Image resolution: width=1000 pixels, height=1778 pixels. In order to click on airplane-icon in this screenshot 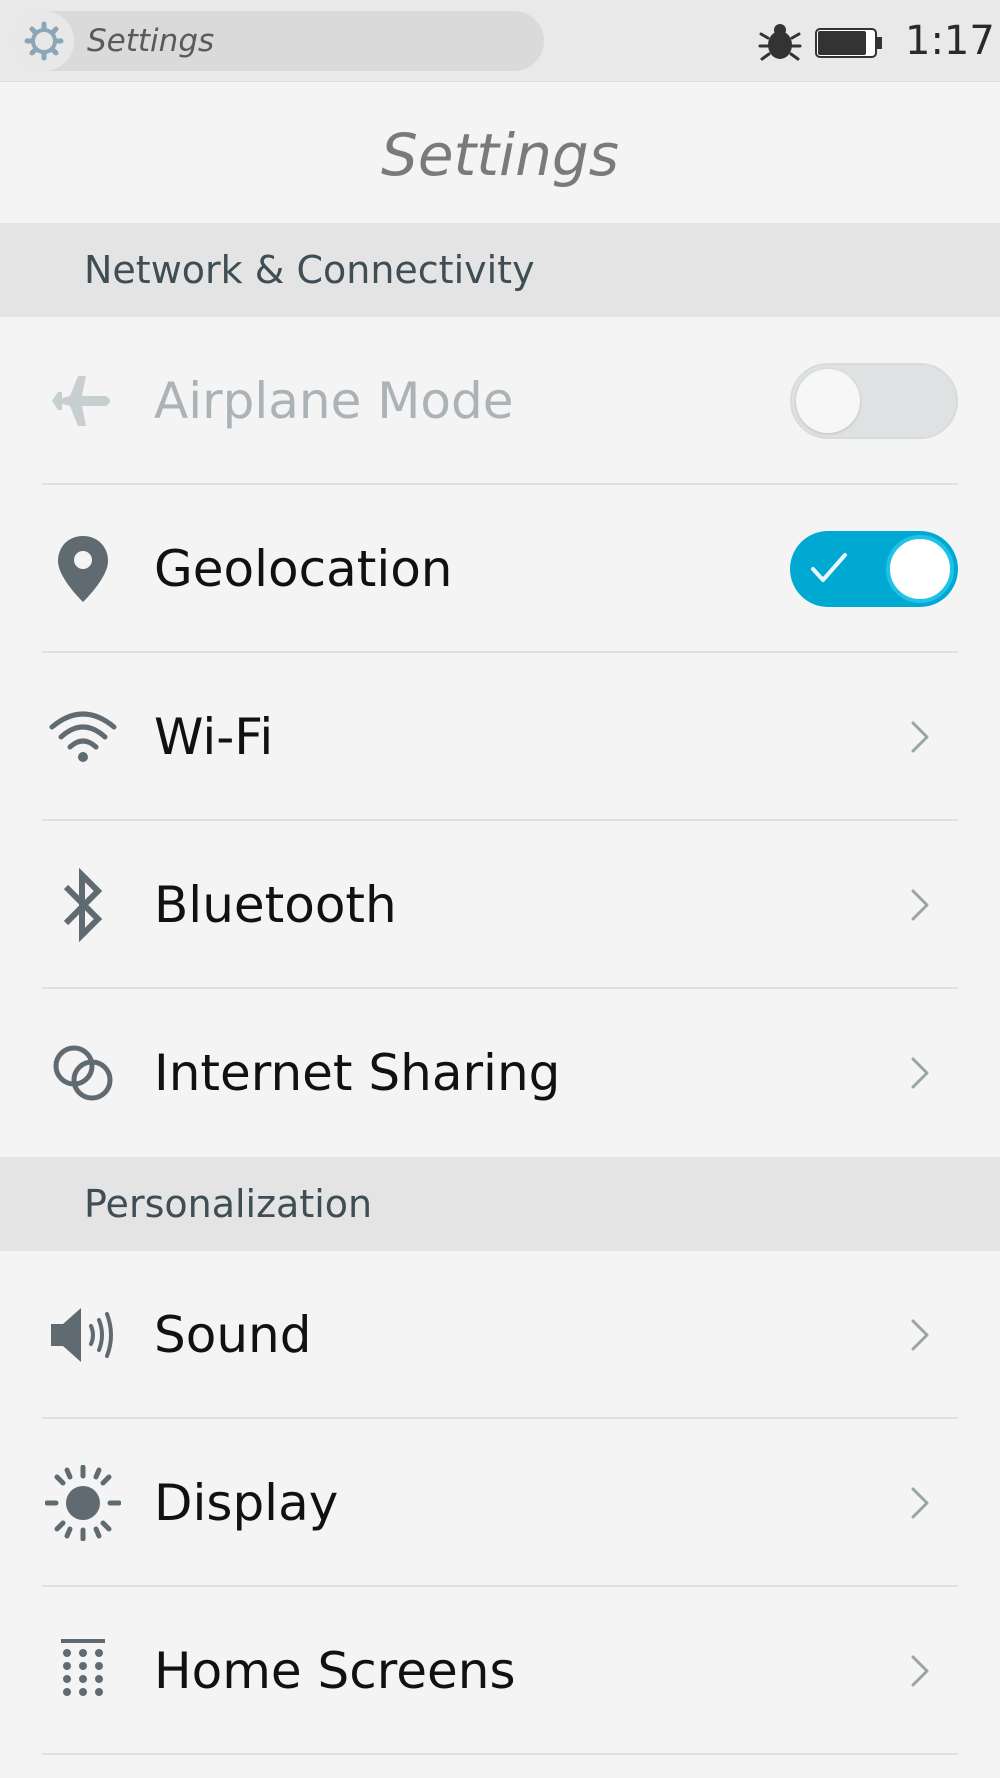, I will do `click(83, 401)`.